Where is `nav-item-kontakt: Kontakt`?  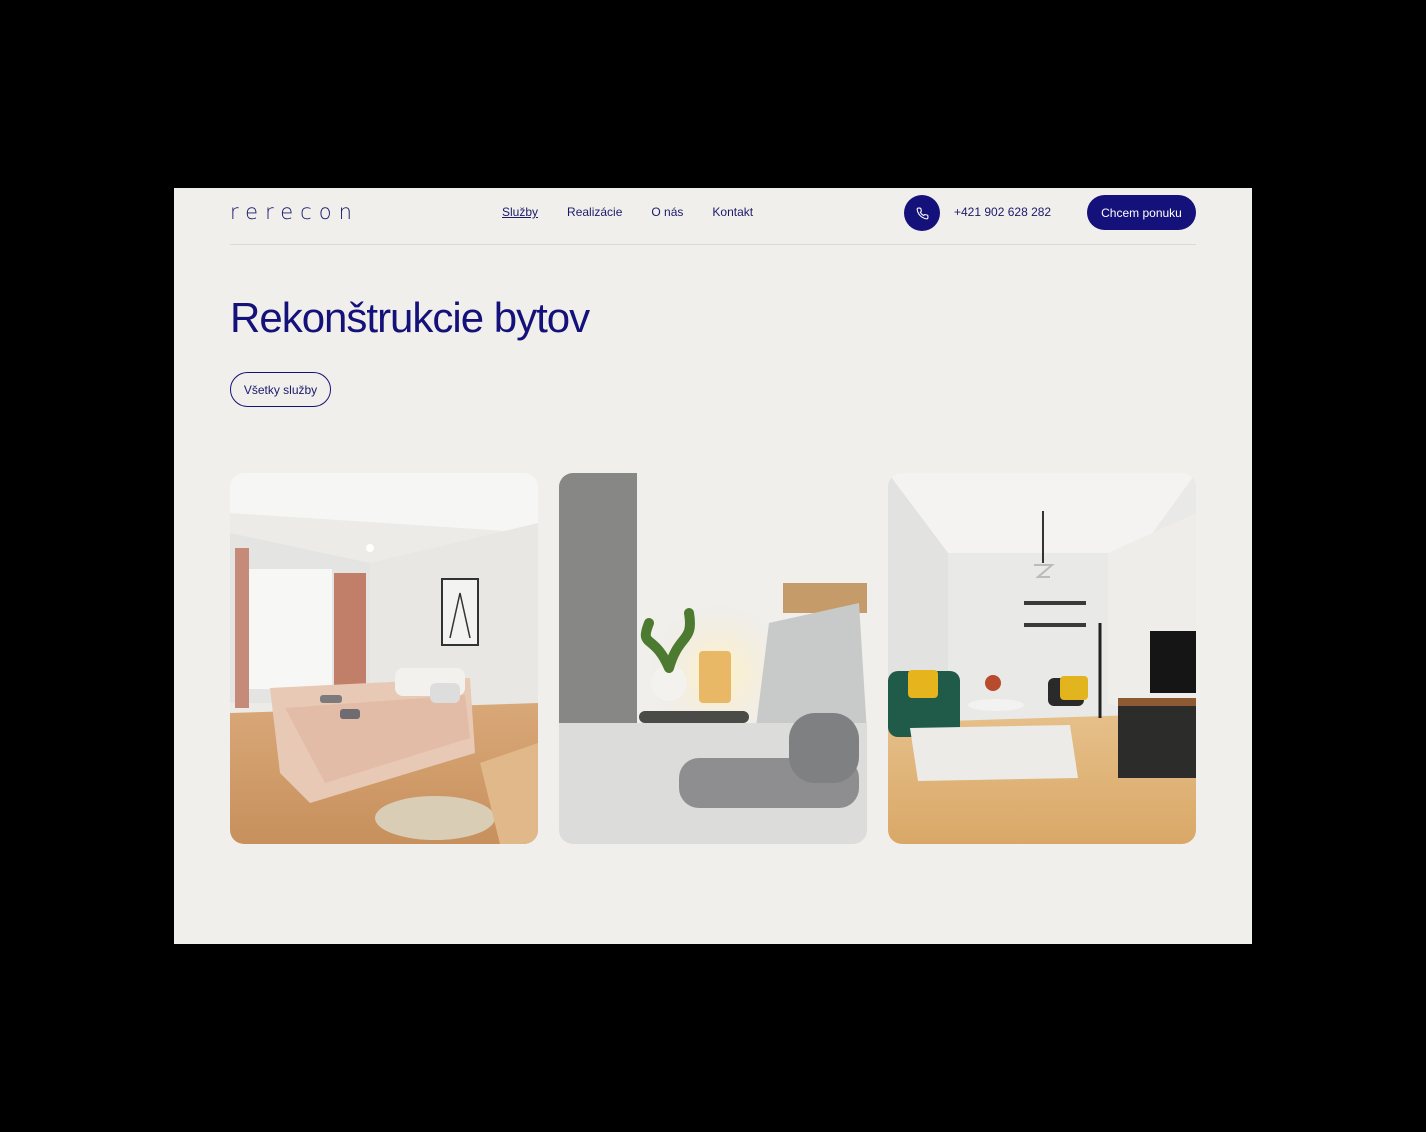
nav-item-kontakt: Kontakt is located at coordinates (732, 212).